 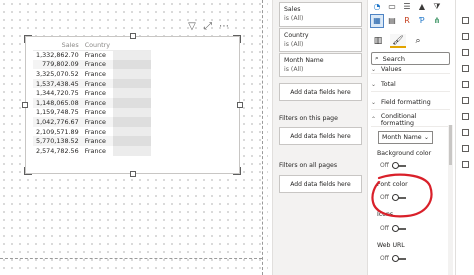 I want to click on r-visual-icon: R, so click(x=407, y=21).